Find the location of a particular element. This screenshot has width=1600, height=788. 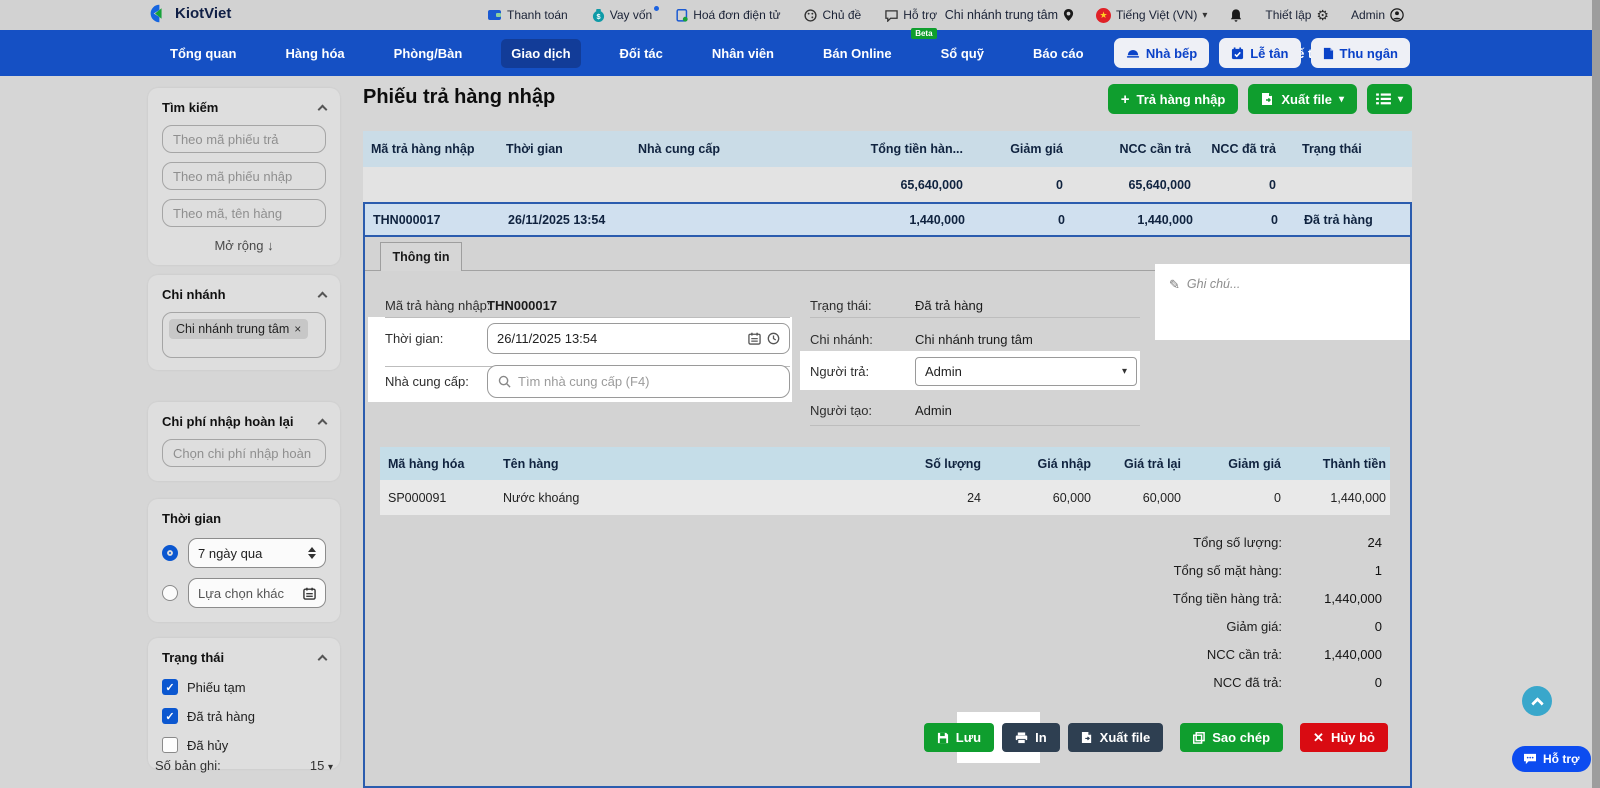

pcol-code: Mã hàng hóa is located at coordinates (426, 463).